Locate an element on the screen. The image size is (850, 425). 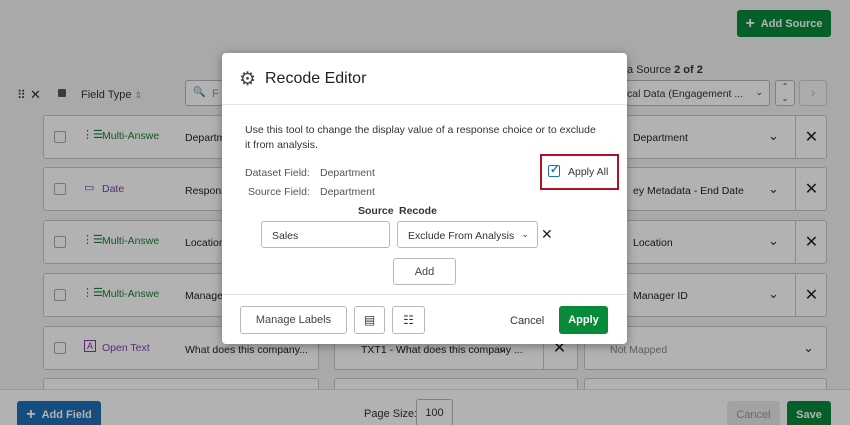
apply-button: Apply is located at coordinates (583, 320).